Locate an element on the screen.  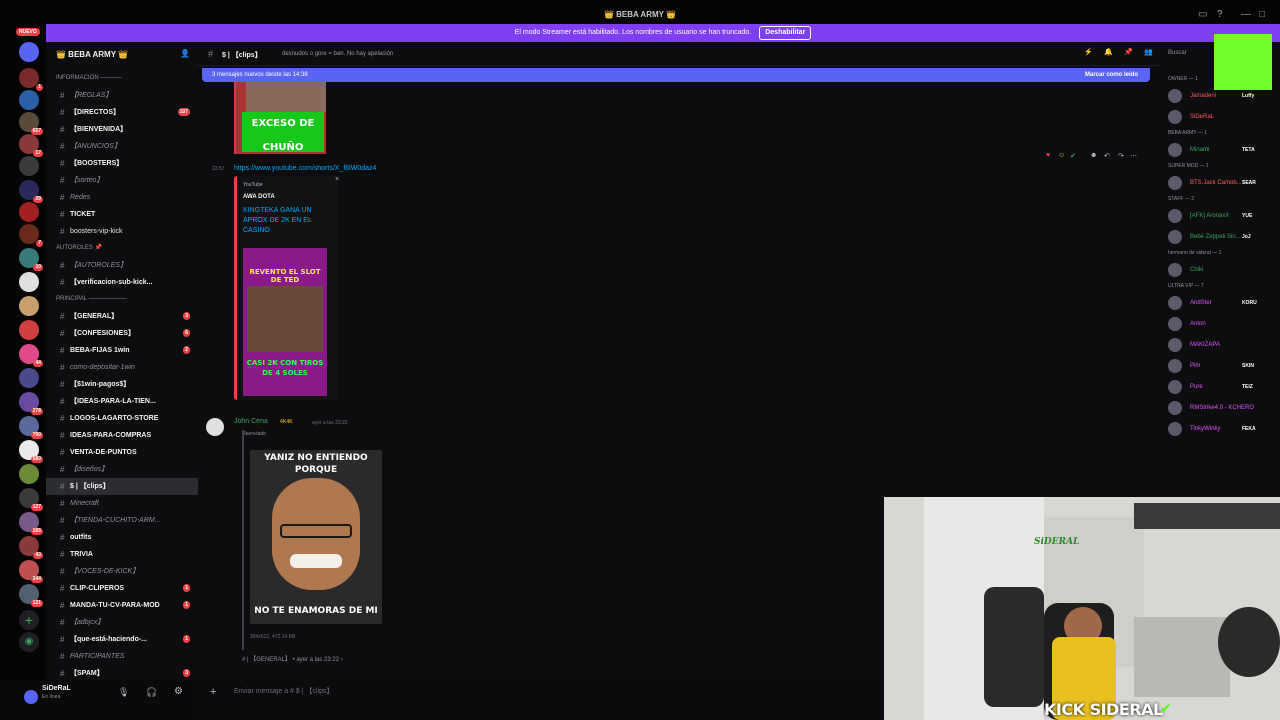
channel-topic: desnudos o gore = ban. No hay apelación is located at coordinates (337, 54).